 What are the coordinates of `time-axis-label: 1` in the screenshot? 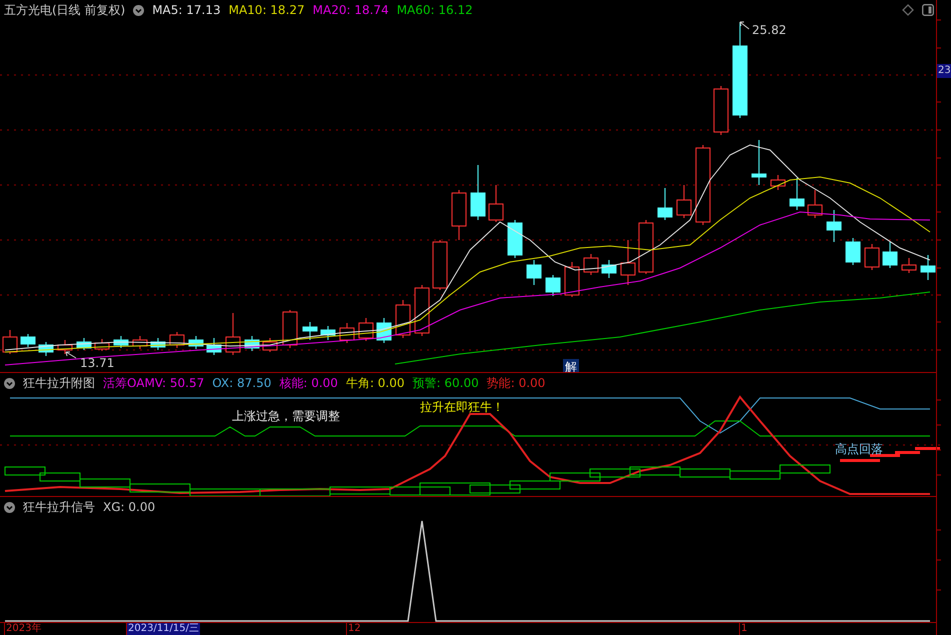 It's located at (743, 629).